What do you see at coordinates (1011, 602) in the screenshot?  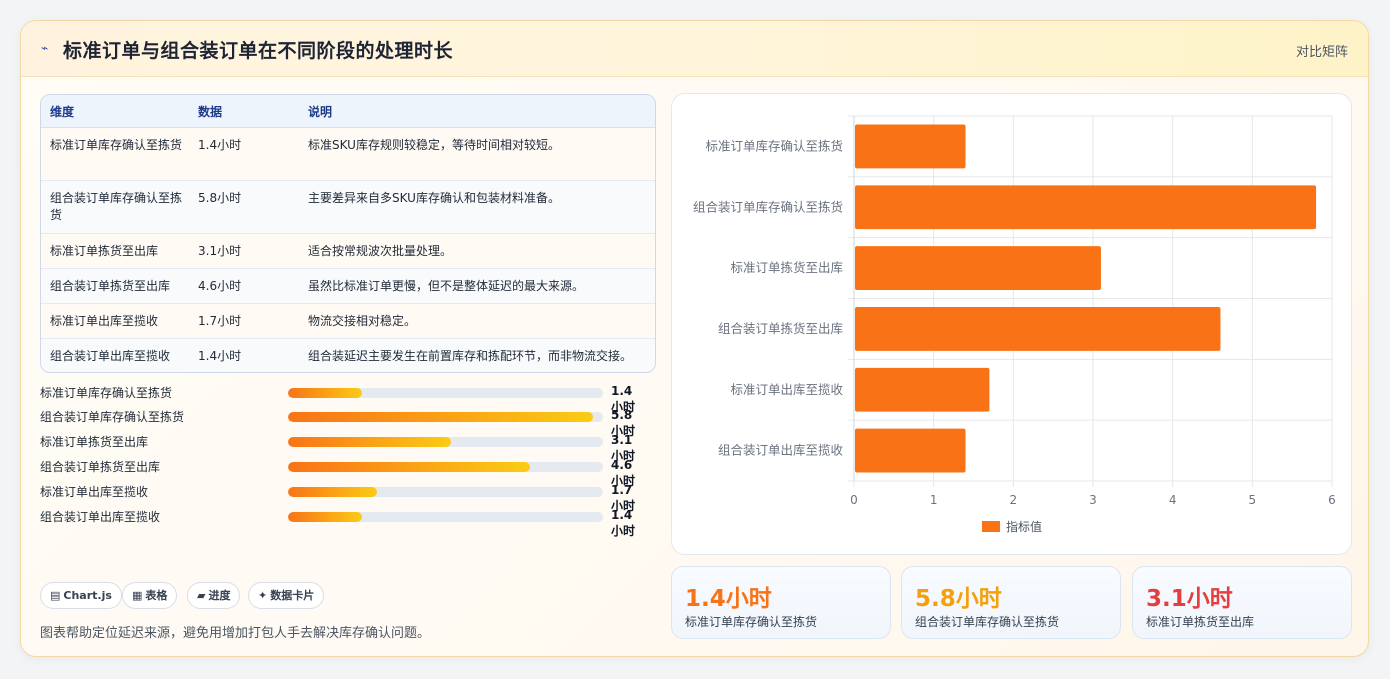 I see `kpi-card: 5.8小时 组合装订单库存确认至拣货` at bounding box center [1011, 602].